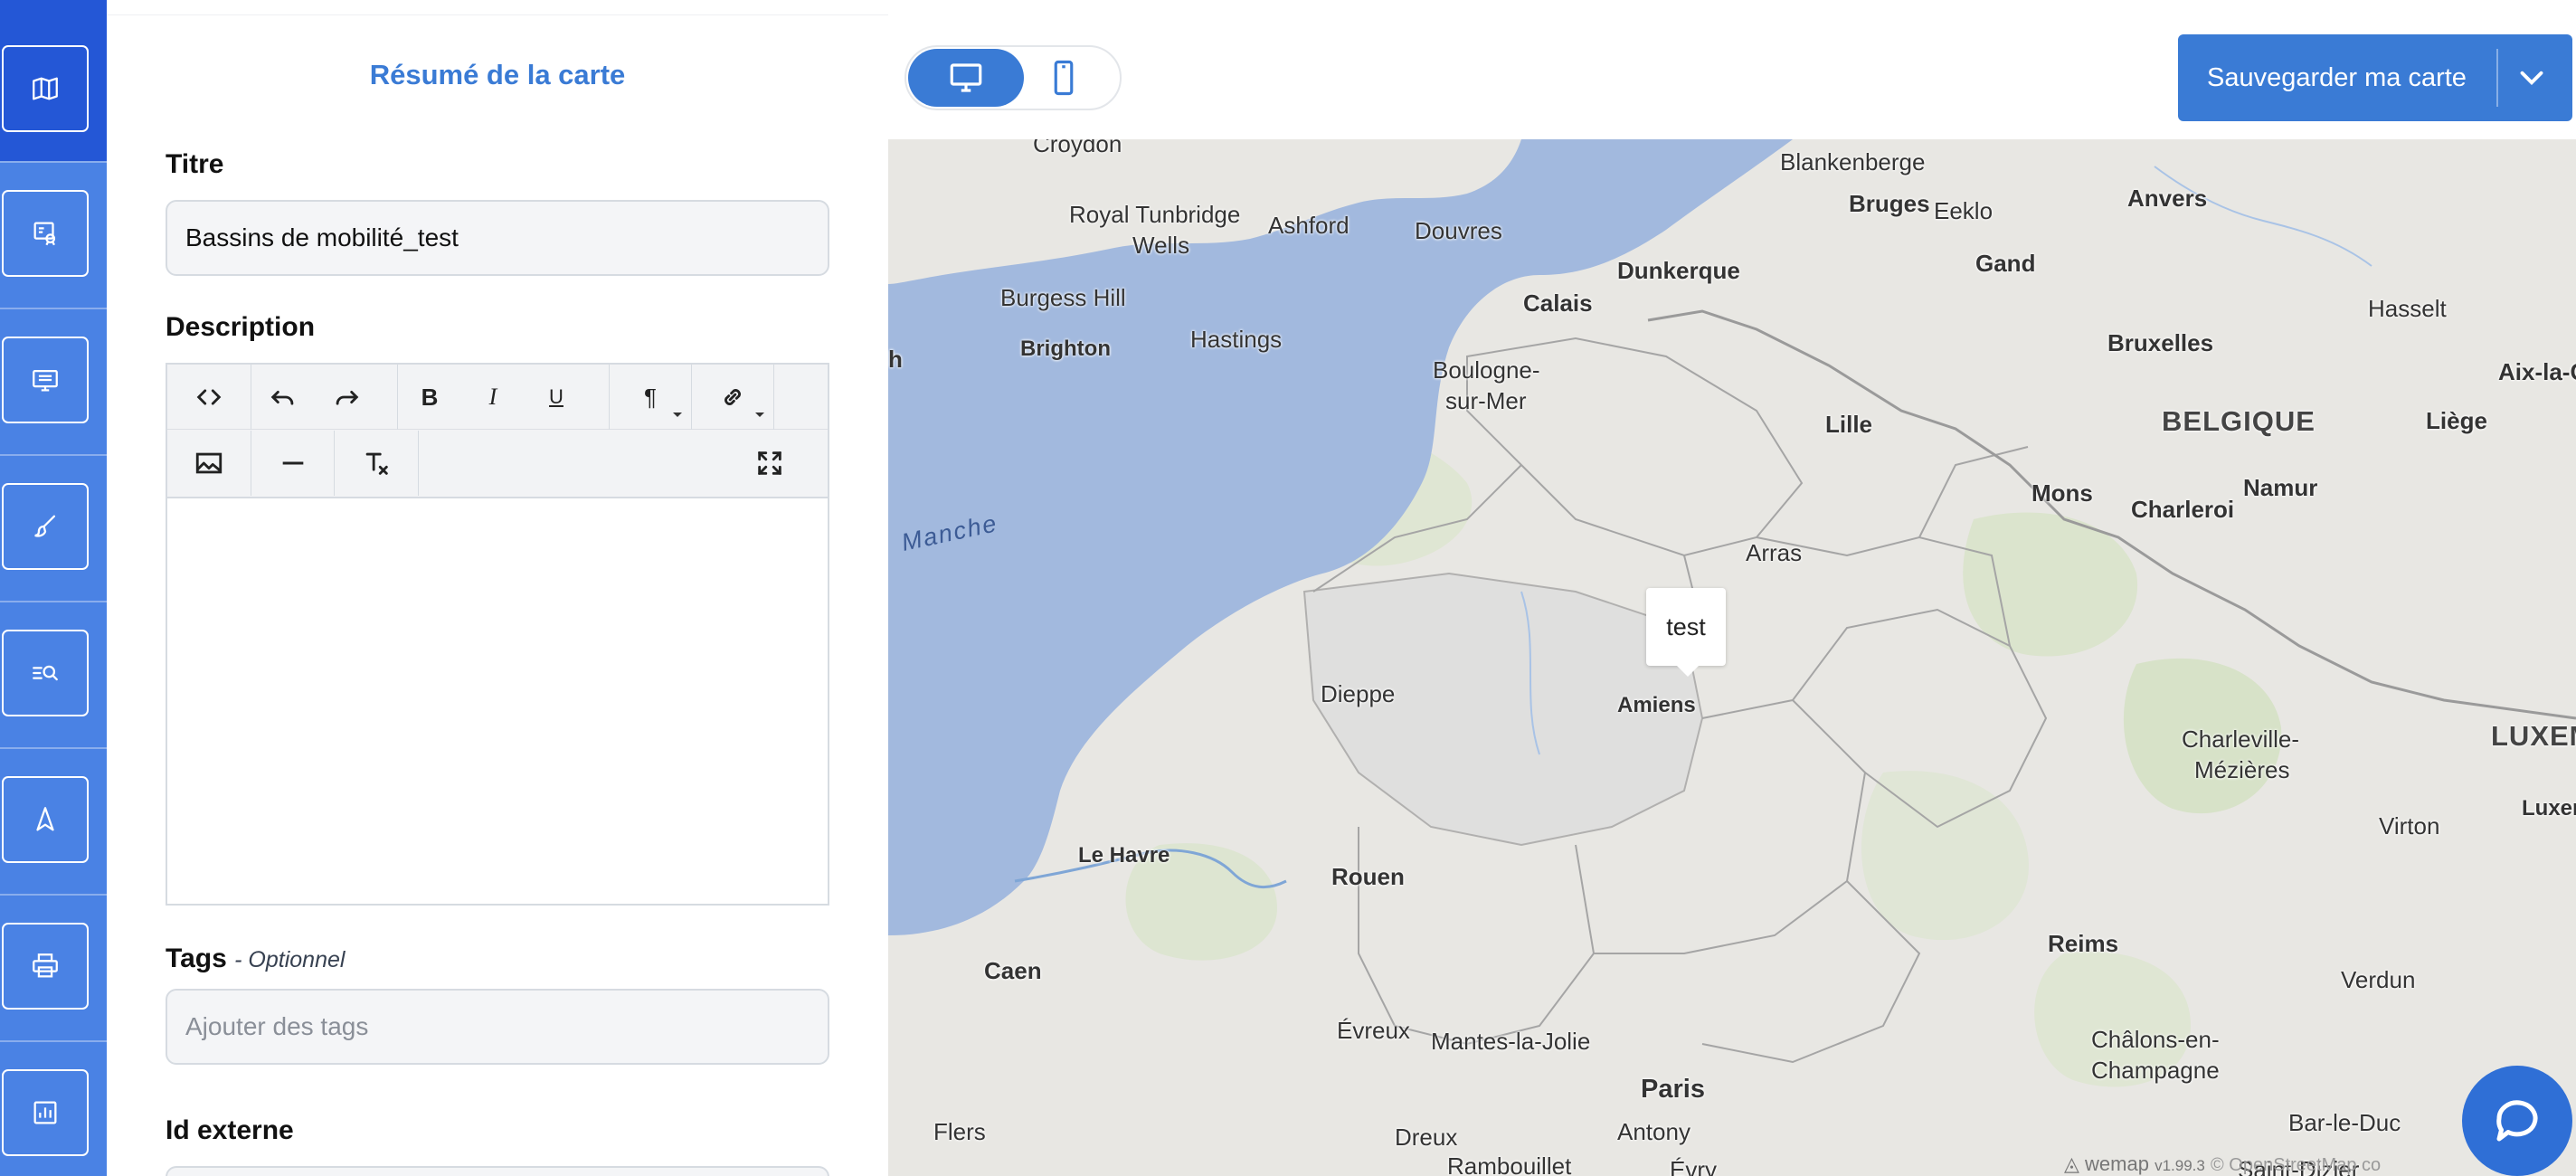 Image resolution: width=2576 pixels, height=1176 pixels. I want to click on map-label: Eeklo, so click(1964, 210).